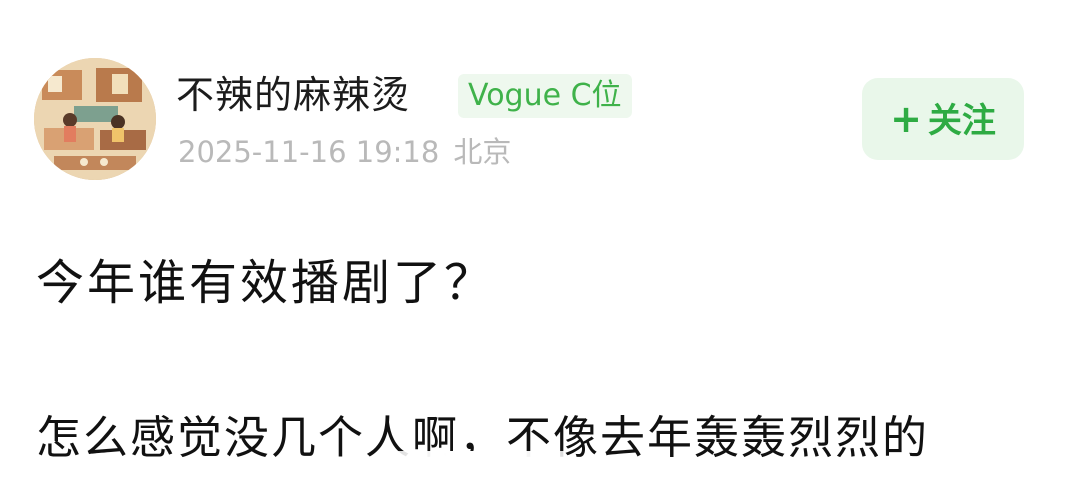 Image resolution: width=1067 pixels, height=477 pixels. Describe the element at coordinates (309, 152) in the screenshot. I see `post-timestamp: 2025-11-16 19:18` at that location.